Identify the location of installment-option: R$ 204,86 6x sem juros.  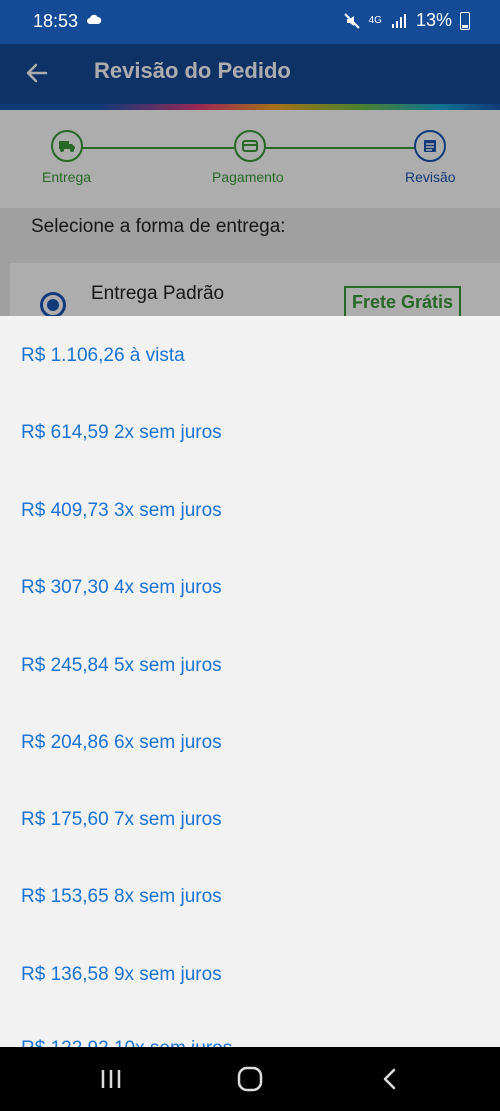
(121, 743).